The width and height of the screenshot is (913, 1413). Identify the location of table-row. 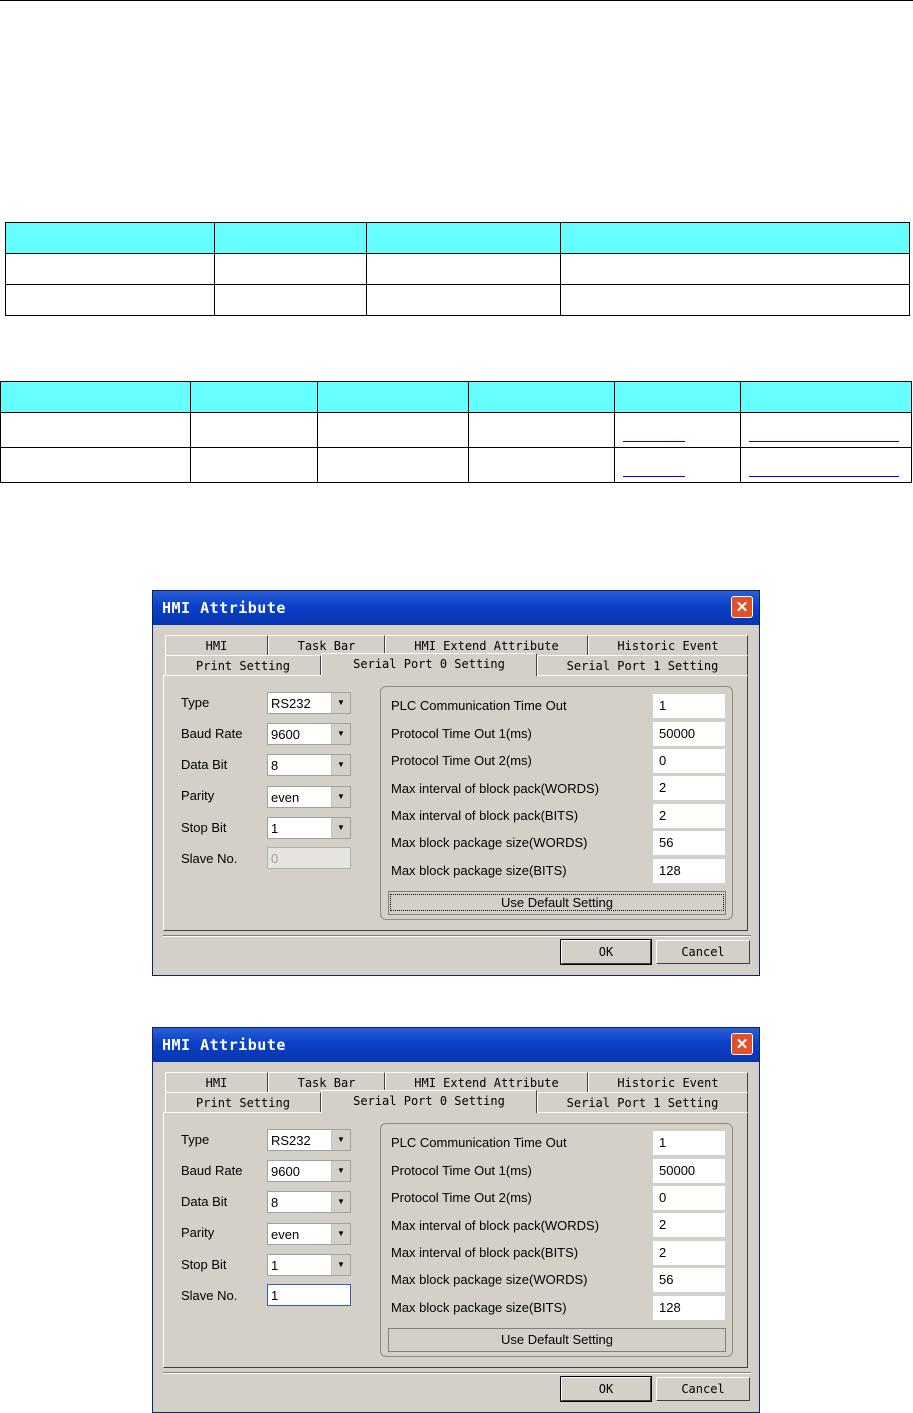
(456, 430).